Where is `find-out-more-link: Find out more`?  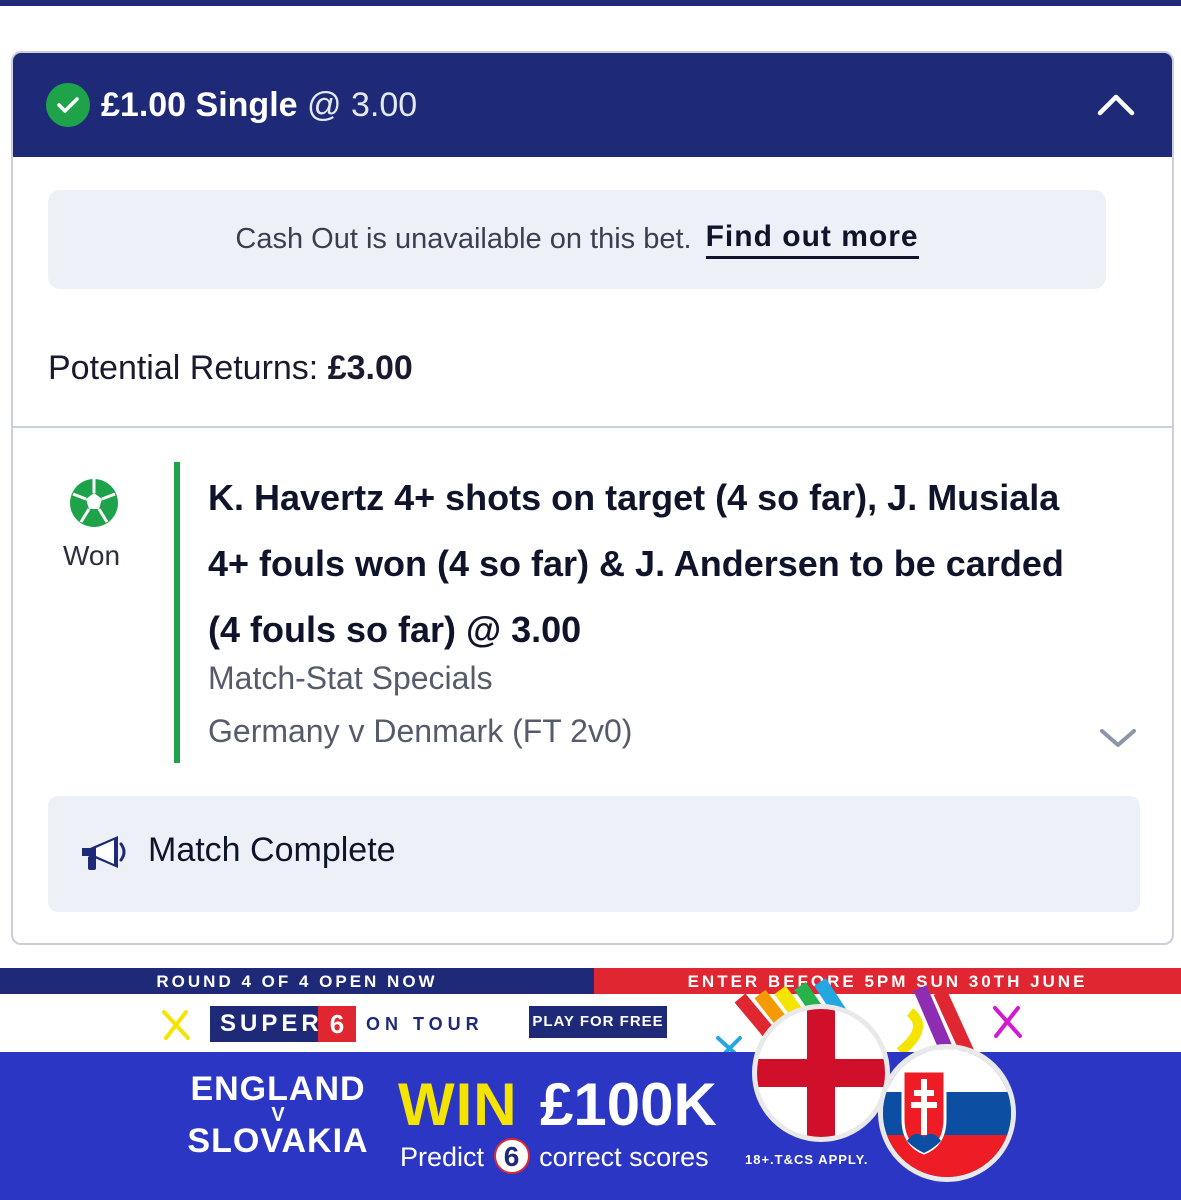 find-out-more-link: Find out more is located at coordinates (812, 239).